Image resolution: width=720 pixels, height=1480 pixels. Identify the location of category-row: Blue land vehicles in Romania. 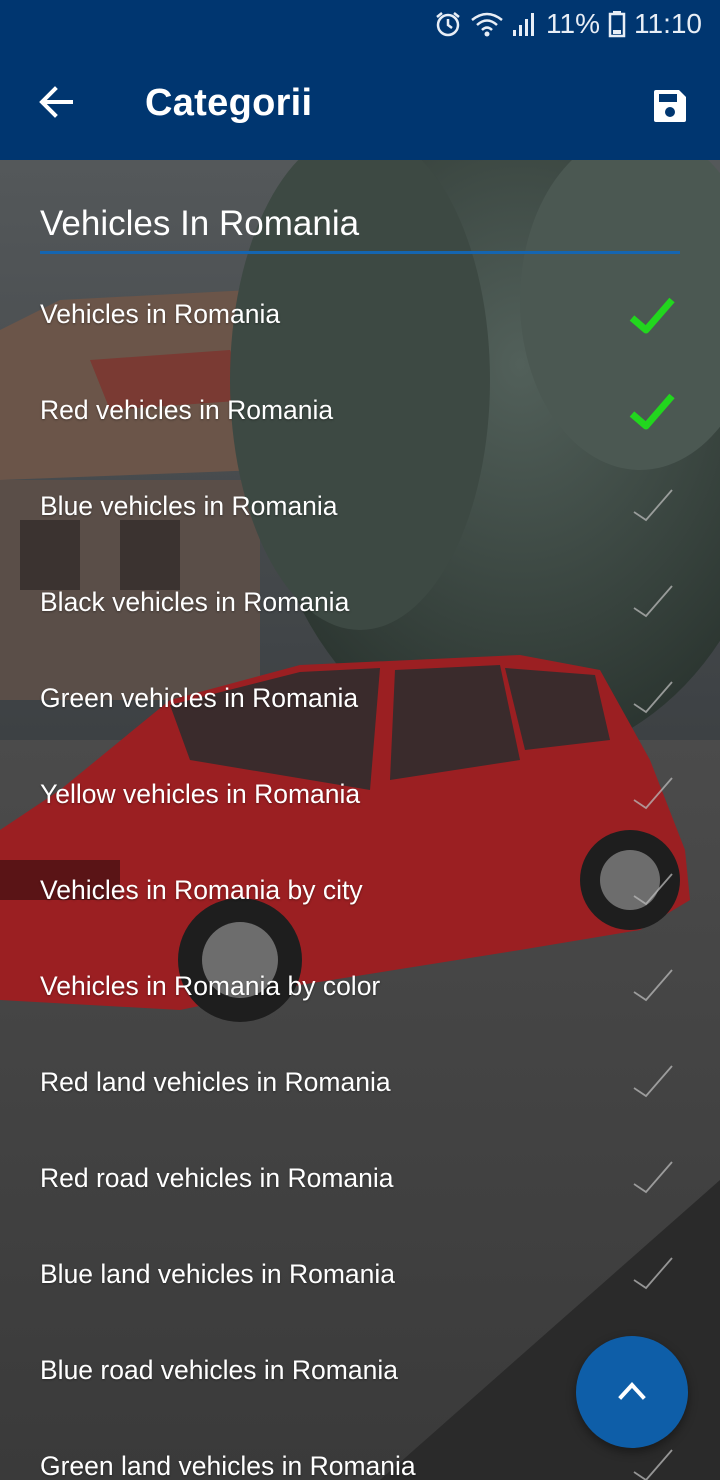
(360, 1276).